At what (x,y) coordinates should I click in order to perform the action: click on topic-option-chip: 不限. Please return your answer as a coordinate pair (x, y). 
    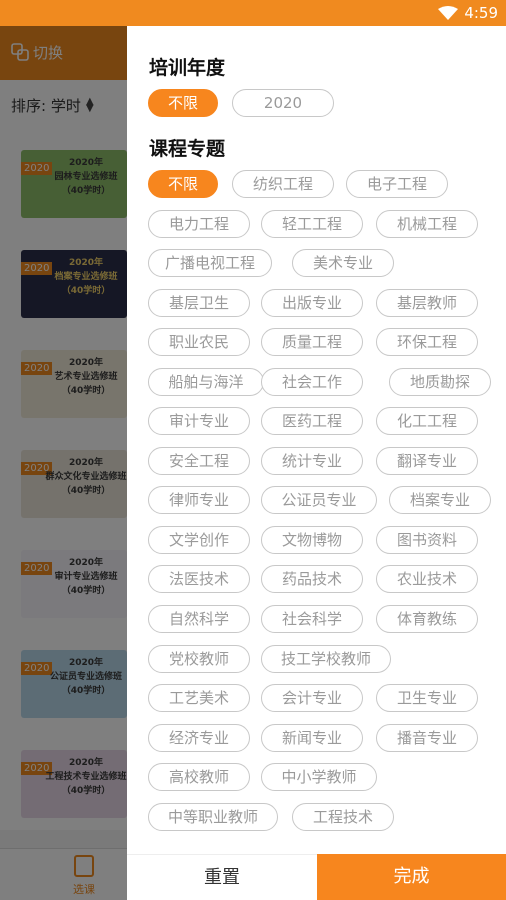
    Looking at the image, I should click on (183, 184).